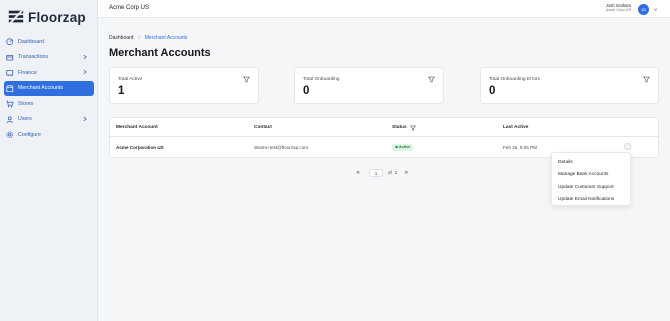 This screenshot has height=321, width=670. What do you see at coordinates (396, 147) in the screenshot?
I see `status-dot-icon` at bounding box center [396, 147].